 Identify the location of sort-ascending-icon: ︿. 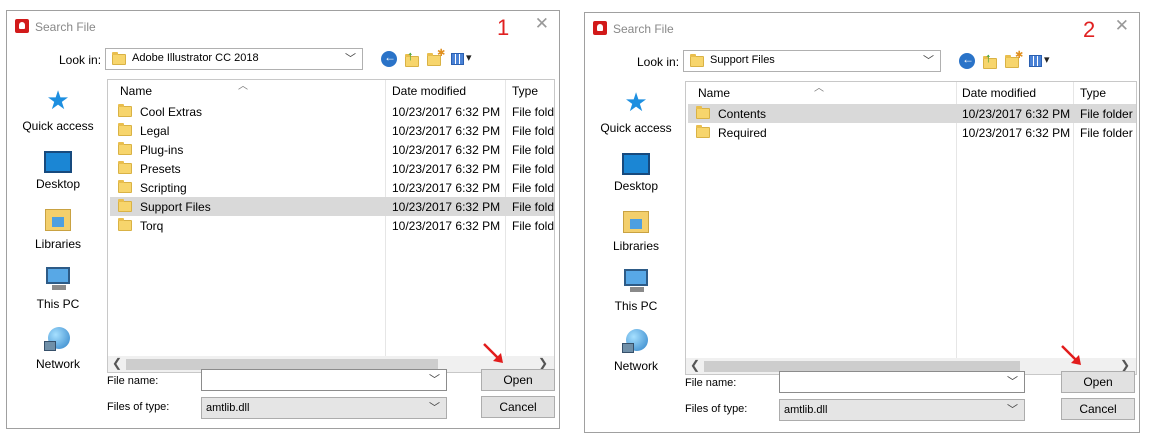
(243, 86).